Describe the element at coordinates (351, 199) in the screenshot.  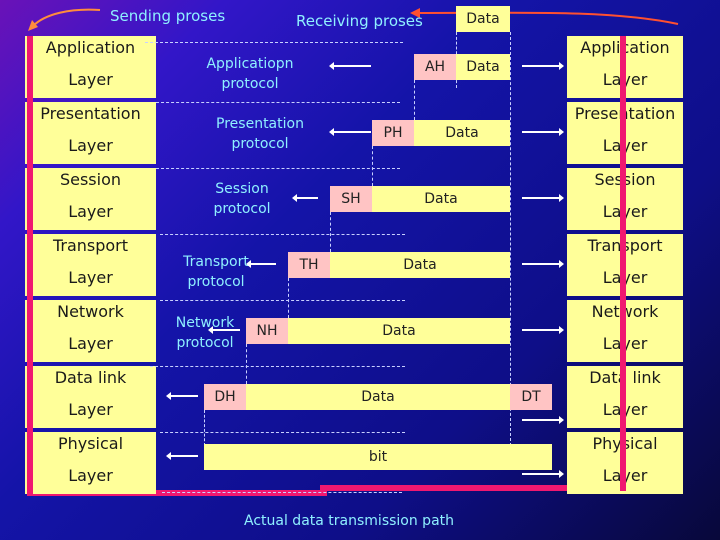
I see `sh-header: SH` at that location.